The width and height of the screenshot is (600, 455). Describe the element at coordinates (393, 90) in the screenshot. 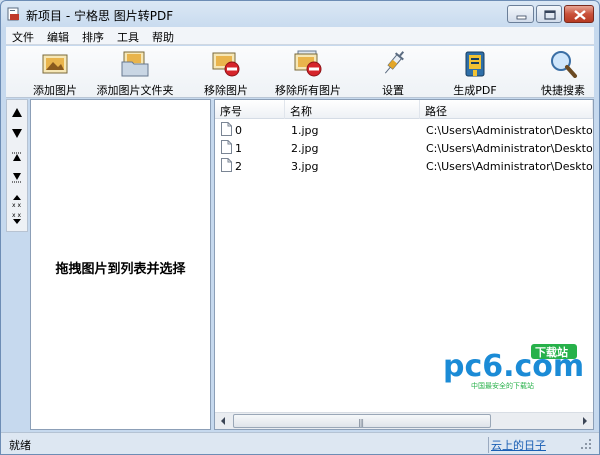

I see `settings-label: 设置` at that location.